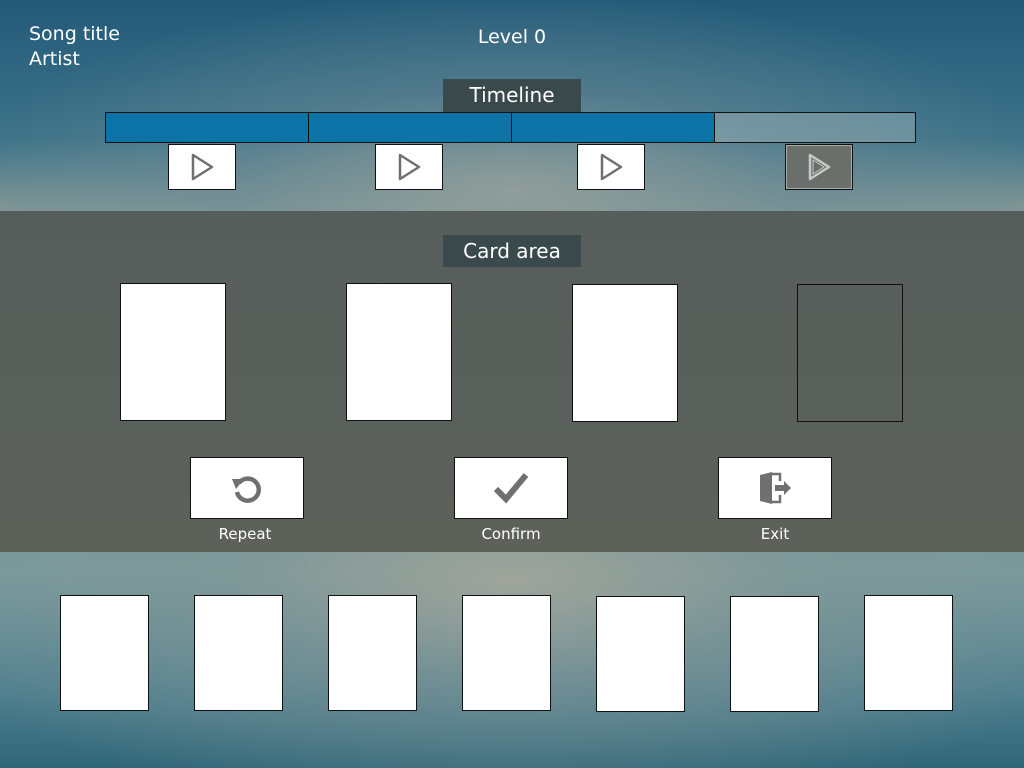 The width and height of the screenshot is (1024, 768). Describe the element at coordinates (775, 534) in the screenshot. I see `exit-label: Exit` at that location.